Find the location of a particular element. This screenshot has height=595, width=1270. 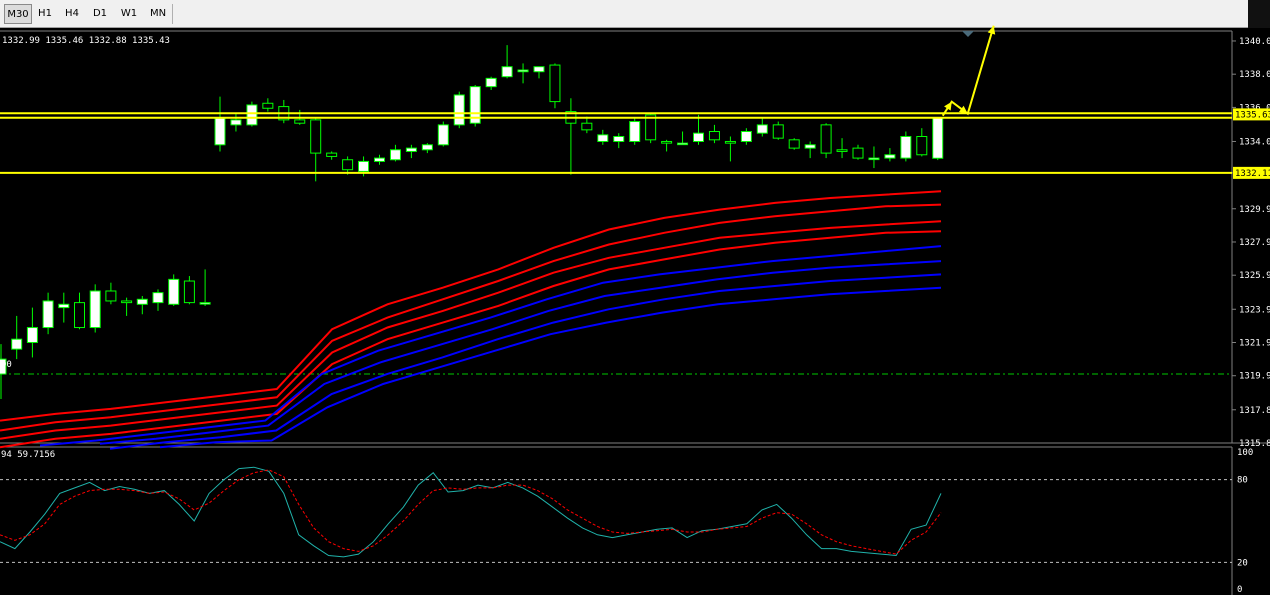

oscillator-axis: 100 80 20 0 is located at coordinates (1245, 521).